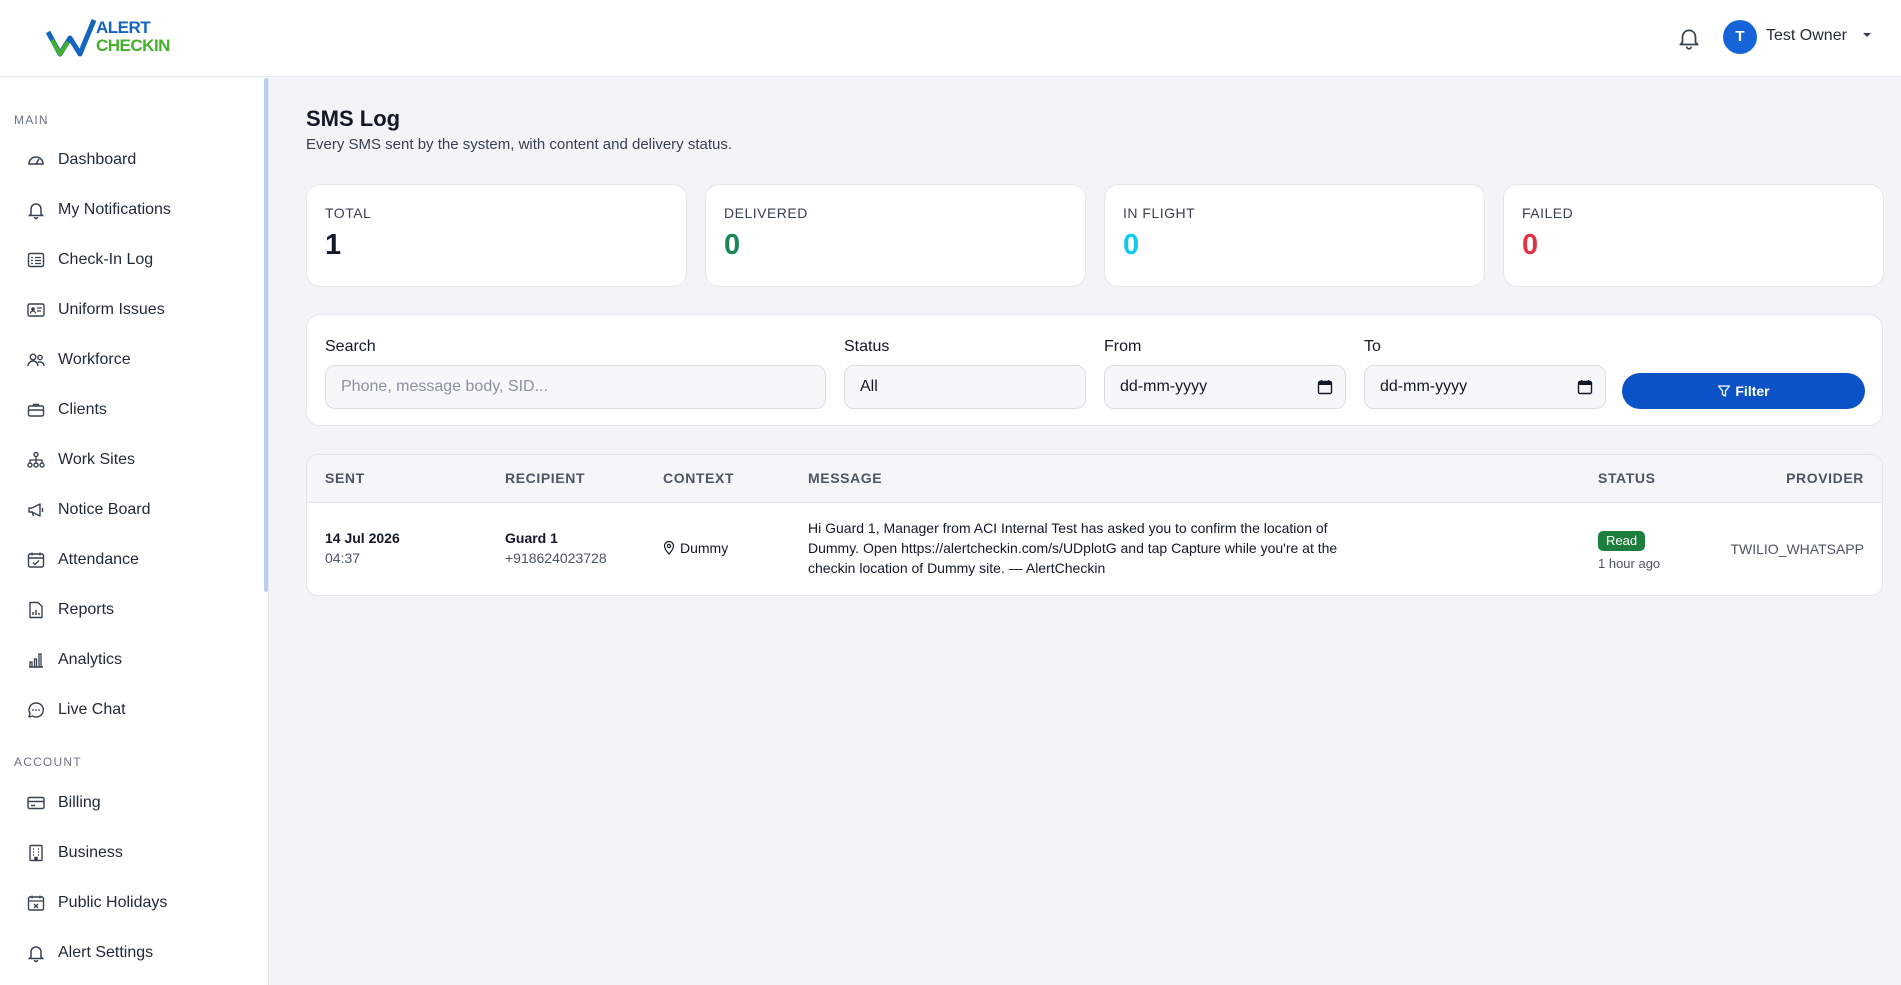  What do you see at coordinates (36, 260) in the screenshot?
I see `list-icon` at bounding box center [36, 260].